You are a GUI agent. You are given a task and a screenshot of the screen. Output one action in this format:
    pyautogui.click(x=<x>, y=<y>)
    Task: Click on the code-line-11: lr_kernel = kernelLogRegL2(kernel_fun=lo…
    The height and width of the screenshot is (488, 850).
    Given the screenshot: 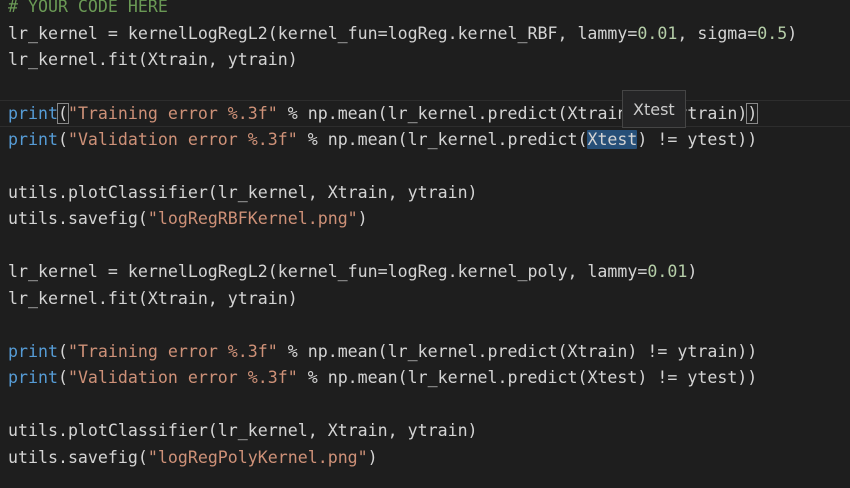 What is the action you would take?
    pyautogui.click(x=425, y=272)
    